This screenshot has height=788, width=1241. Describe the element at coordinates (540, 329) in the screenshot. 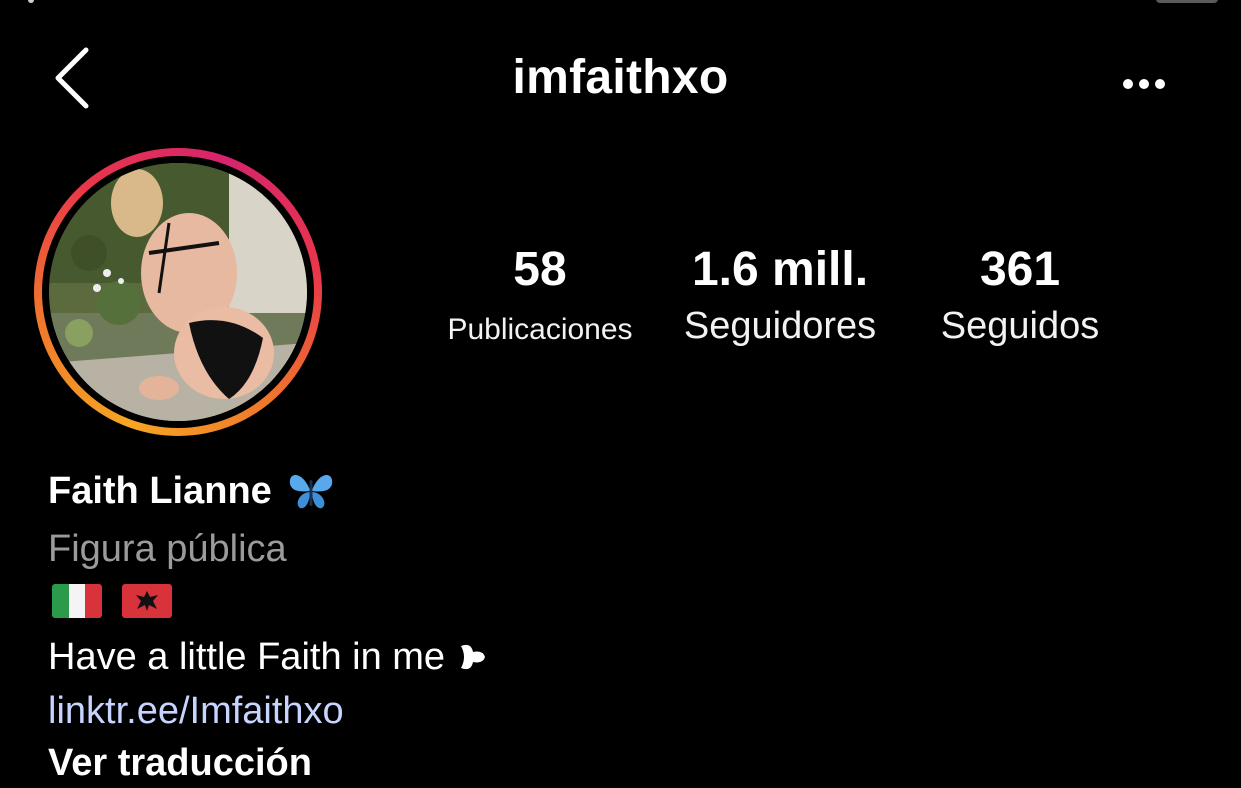

I see `posts-label: Publicaciones` at that location.